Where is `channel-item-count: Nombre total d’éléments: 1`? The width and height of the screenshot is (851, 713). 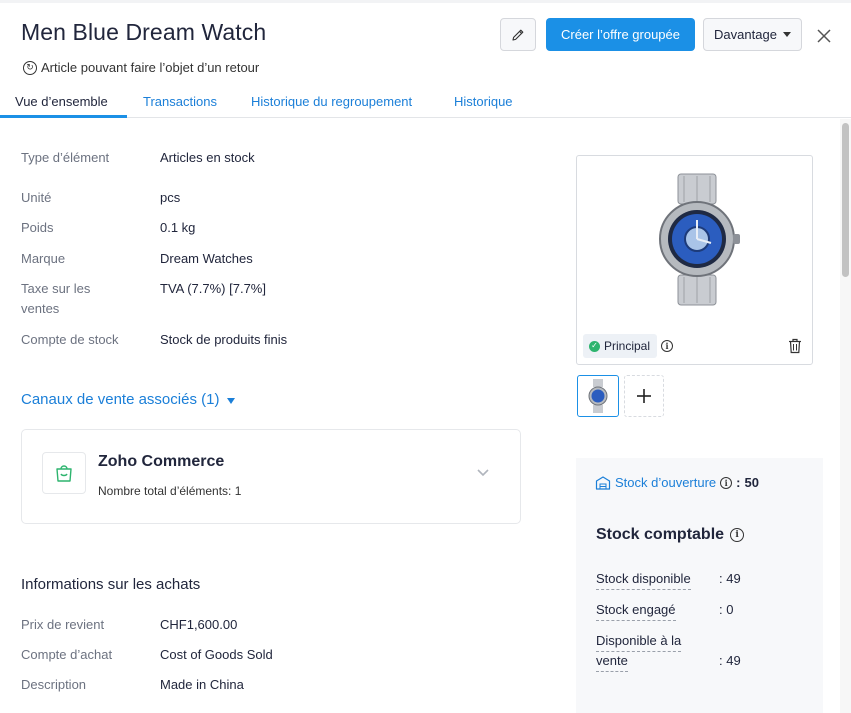 channel-item-count: Nombre total d’éléments: 1 is located at coordinates (170, 491).